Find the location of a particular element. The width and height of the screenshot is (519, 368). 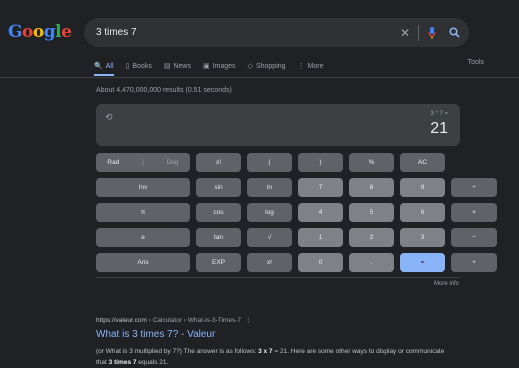

calculator-result: 21 is located at coordinates (439, 128).